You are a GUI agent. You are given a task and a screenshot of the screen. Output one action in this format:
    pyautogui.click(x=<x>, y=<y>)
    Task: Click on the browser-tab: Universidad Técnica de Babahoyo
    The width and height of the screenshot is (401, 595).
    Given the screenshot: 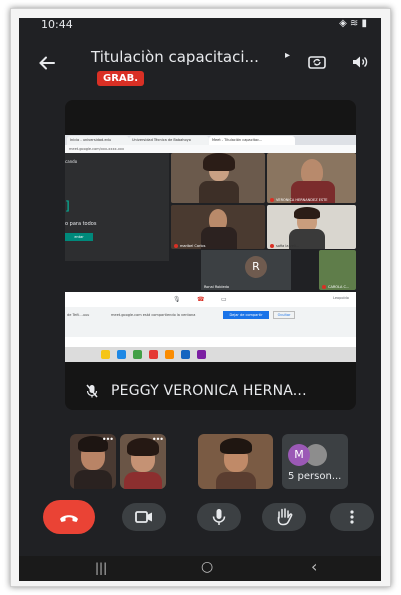 What is the action you would take?
    pyautogui.click(x=169, y=140)
    